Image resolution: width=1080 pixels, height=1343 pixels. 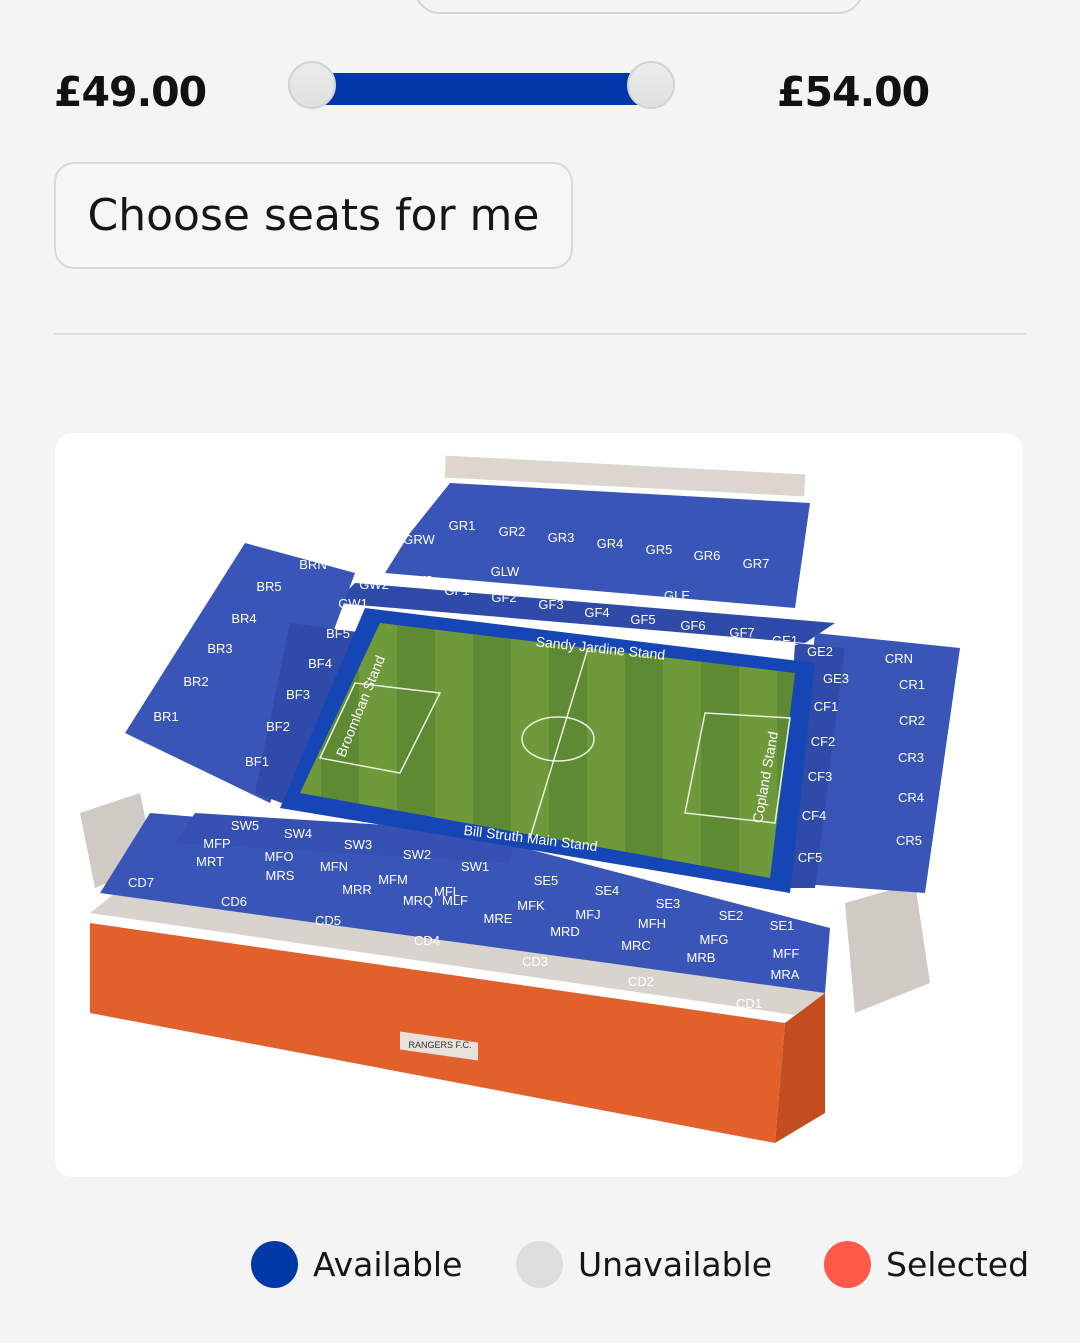 I want to click on section-label: MRB, so click(x=701, y=957).